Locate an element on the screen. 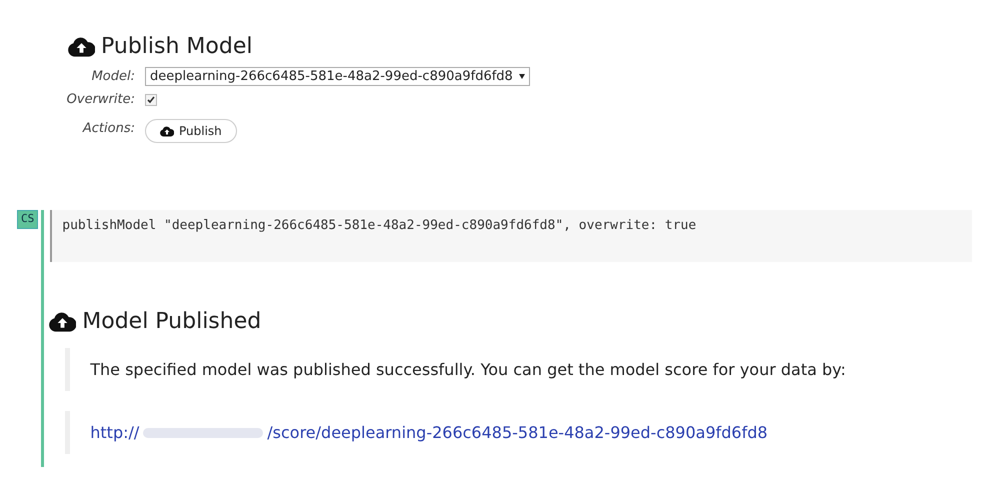 Image resolution: width=982 pixels, height=487 pixels. section-heading: Publish Model is located at coordinates (176, 46).